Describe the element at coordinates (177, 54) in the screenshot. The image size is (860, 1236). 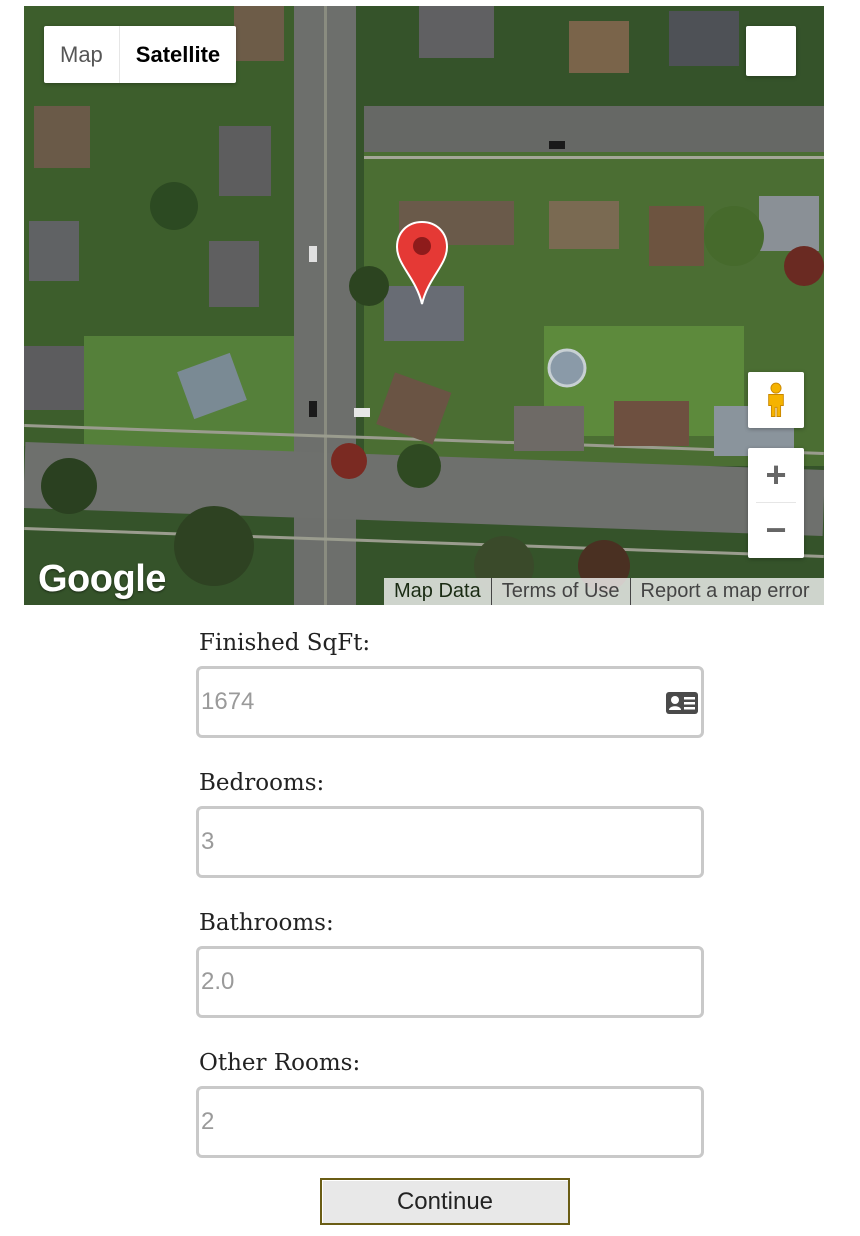
I see `satellite-view-button: Satellite` at that location.